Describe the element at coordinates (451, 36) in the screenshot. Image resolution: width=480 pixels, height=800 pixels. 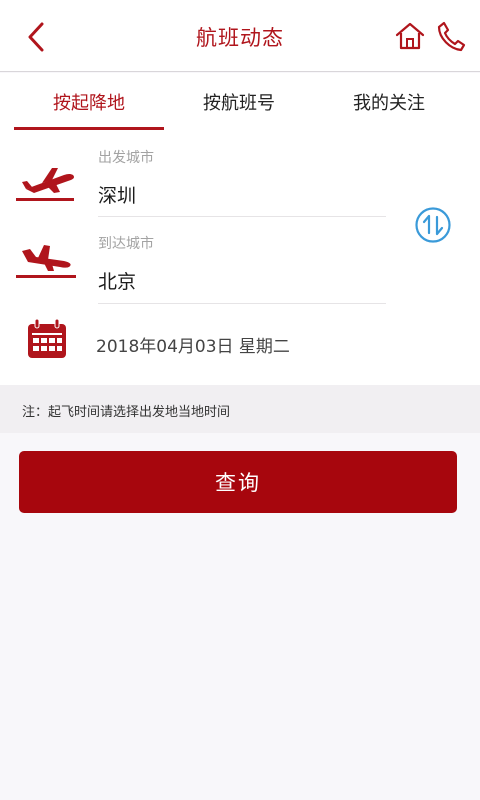
I see `phone-icon` at that location.